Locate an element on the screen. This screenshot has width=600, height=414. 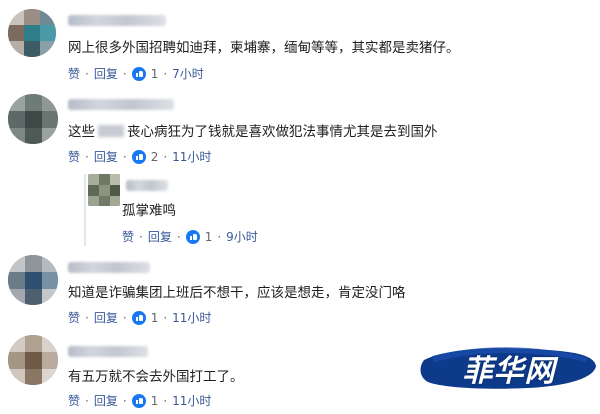
watermark-logo: 菲华网 is located at coordinates (509, 368).